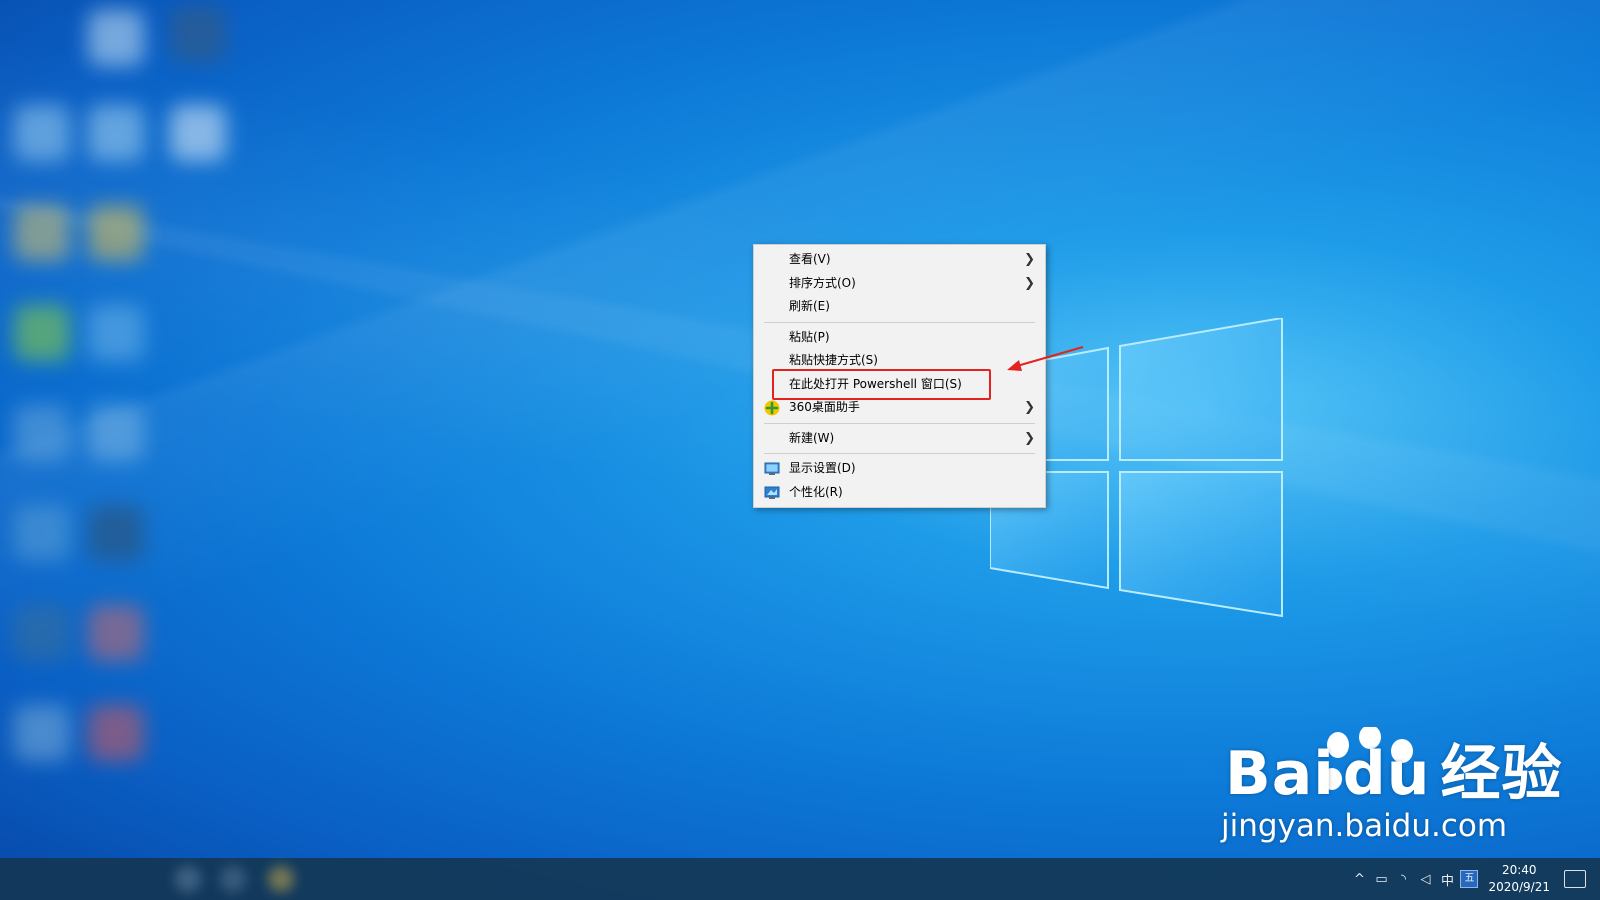 This screenshot has width=1600, height=900. What do you see at coordinates (1045, 358) in the screenshot?
I see `annotation-arrow-icon` at bounding box center [1045, 358].